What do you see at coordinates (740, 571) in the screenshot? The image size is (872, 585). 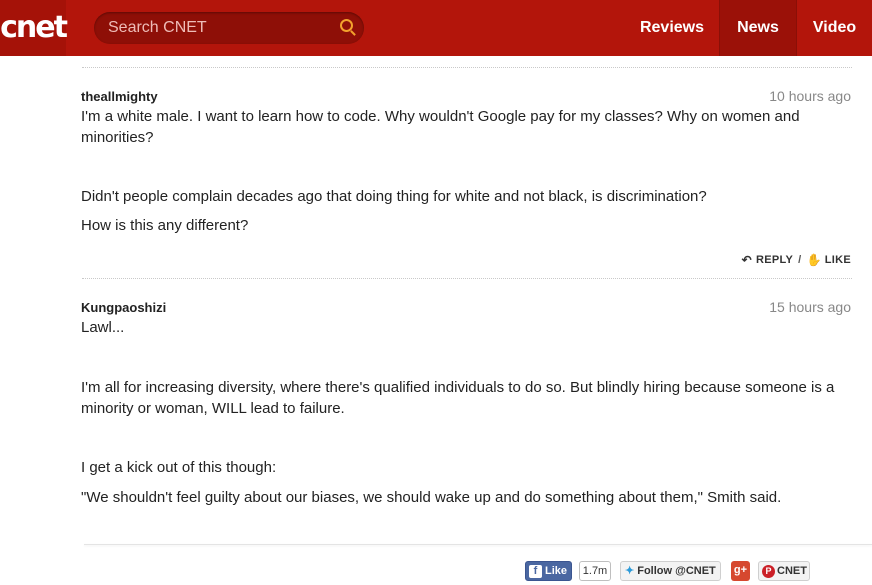 I see `google-plus-button: g+` at bounding box center [740, 571].